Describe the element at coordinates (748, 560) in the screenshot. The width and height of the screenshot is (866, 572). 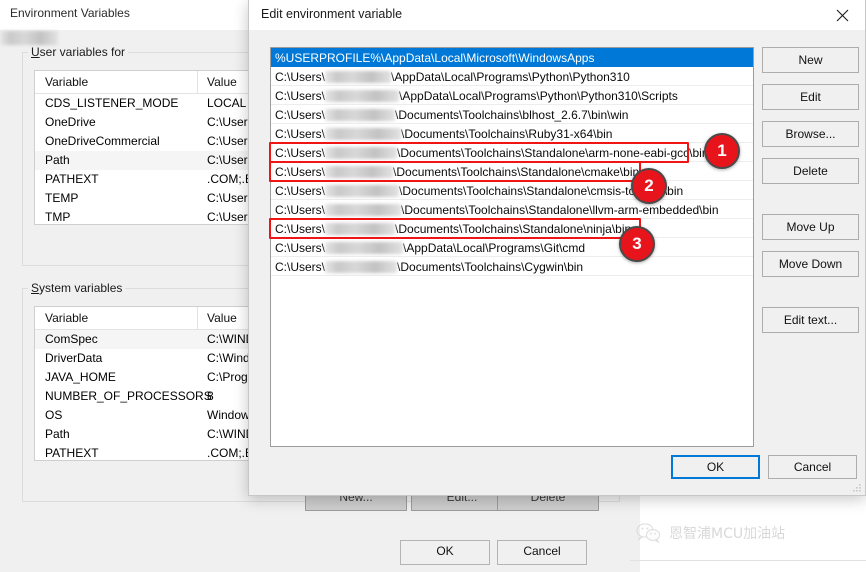
I see `watermark-divider` at that location.